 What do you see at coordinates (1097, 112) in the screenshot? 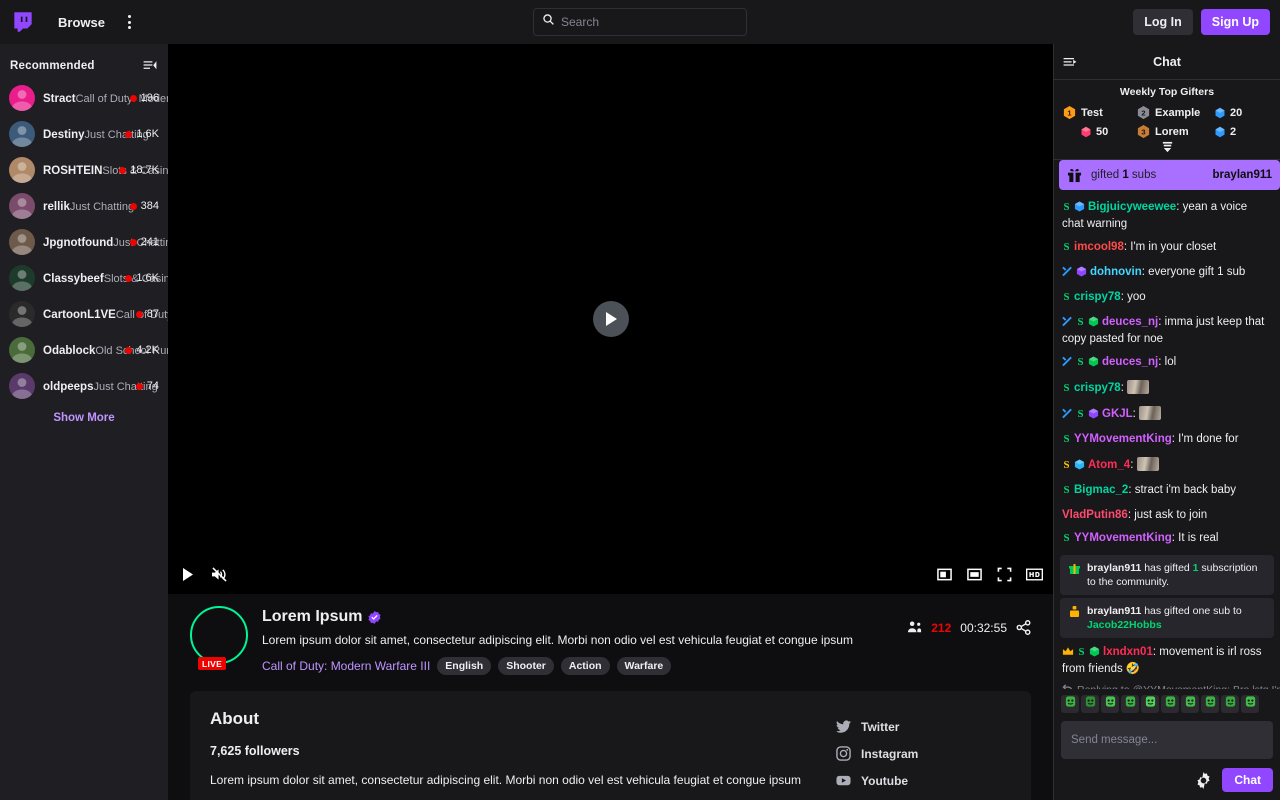
I see `gifter-rank-1: 1 Test` at bounding box center [1097, 112].